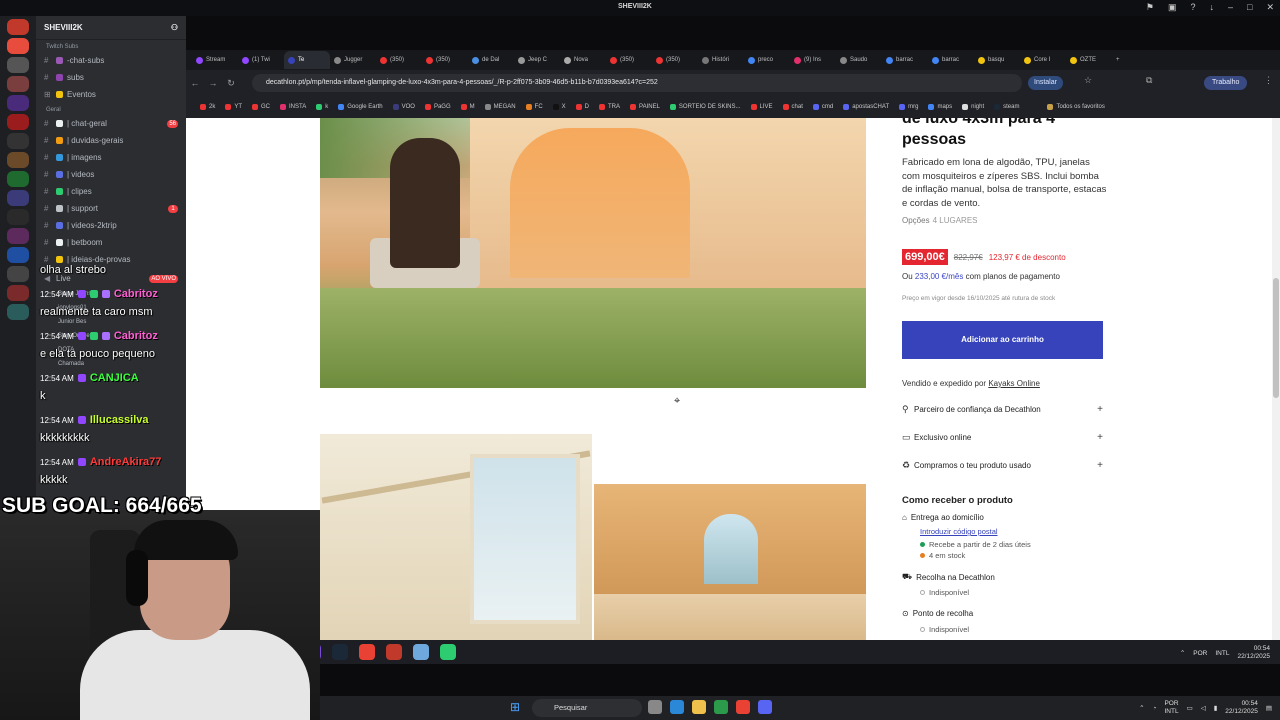  I want to click on page-scrollbar, so click(1276, 379).